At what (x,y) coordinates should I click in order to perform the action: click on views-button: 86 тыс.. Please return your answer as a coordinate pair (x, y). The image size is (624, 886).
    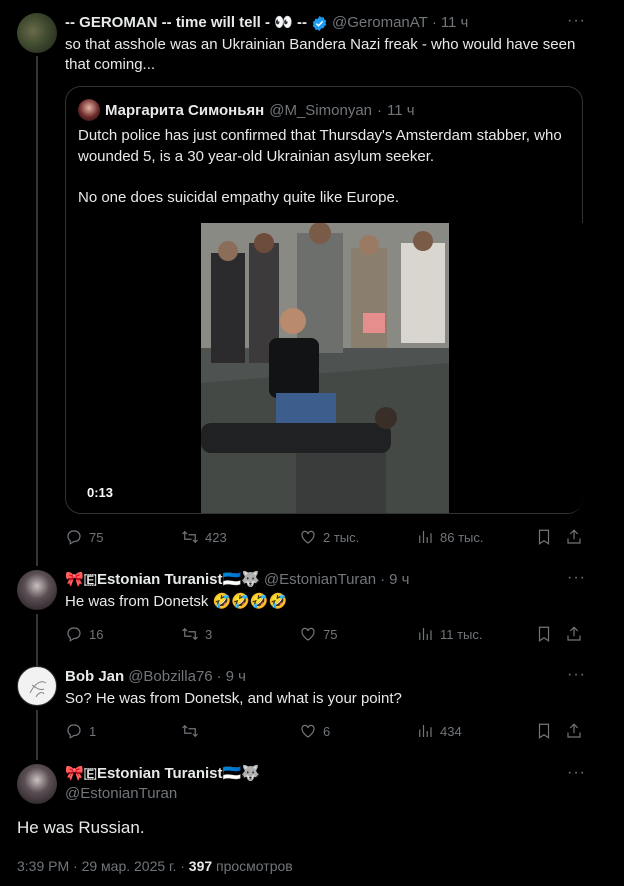
    Looking at the image, I should click on (449, 537).